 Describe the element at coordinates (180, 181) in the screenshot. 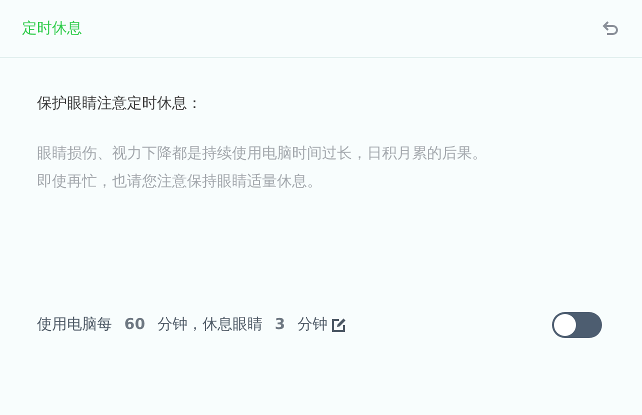

I see `notice-text: 即使再忙，也请您注意保持眼睛适量休息。` at that location.